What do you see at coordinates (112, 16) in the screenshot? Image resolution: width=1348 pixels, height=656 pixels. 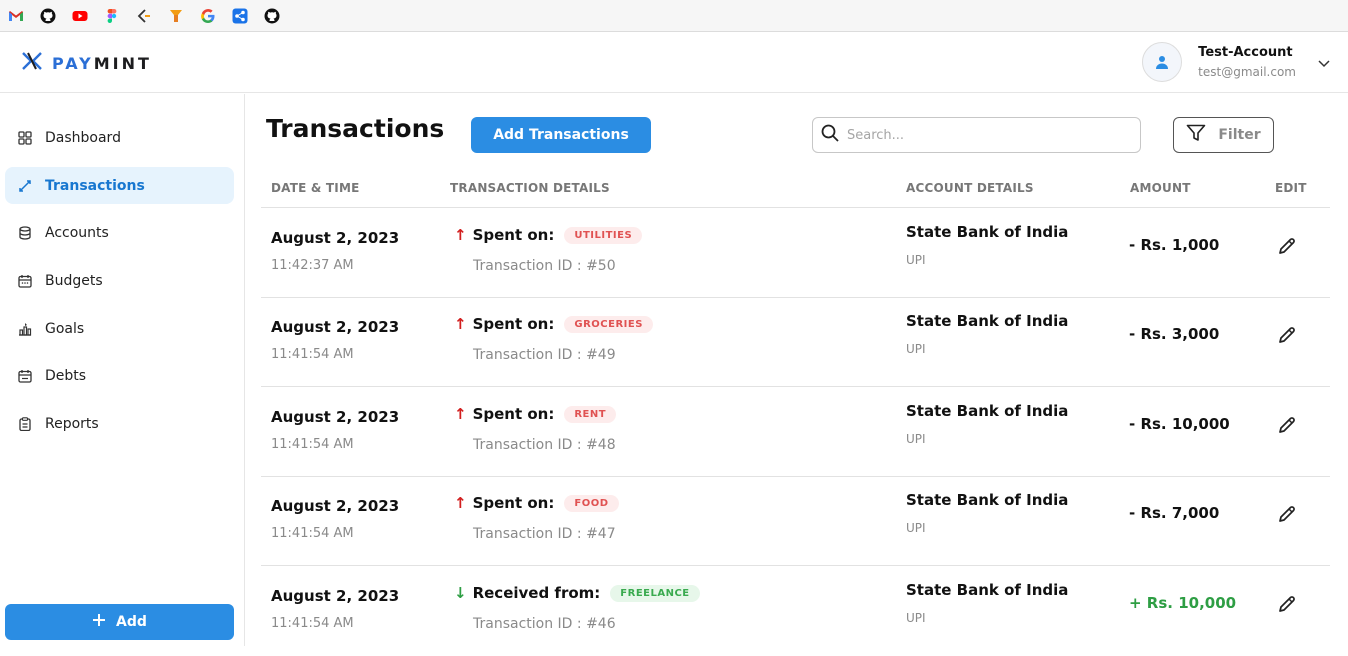 I see `figma-icon` at bounding box center [112, 16].